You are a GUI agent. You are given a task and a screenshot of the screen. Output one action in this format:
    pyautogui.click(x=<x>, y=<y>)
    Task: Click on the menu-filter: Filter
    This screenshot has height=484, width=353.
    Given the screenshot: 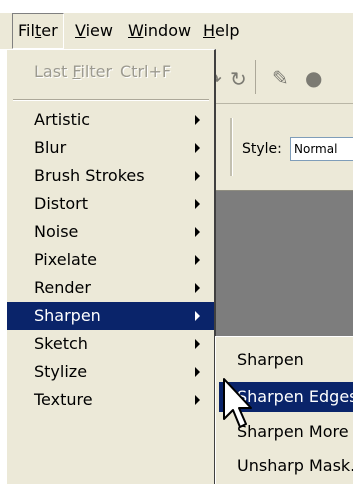 What is the action you would take?
    pyautogui.click(x=38, y=31)
    